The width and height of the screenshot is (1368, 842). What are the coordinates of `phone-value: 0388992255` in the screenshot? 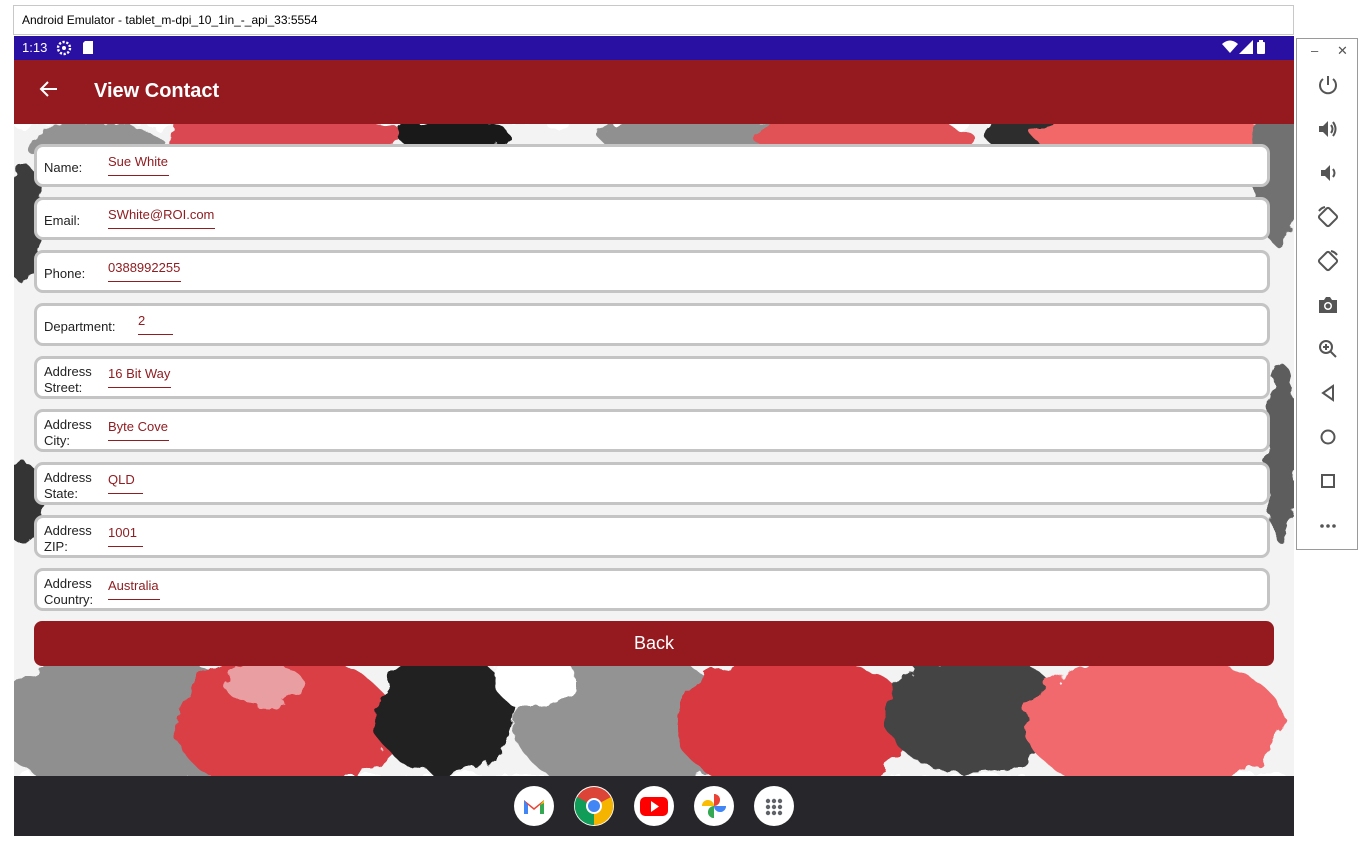 It's located at (145, 271).